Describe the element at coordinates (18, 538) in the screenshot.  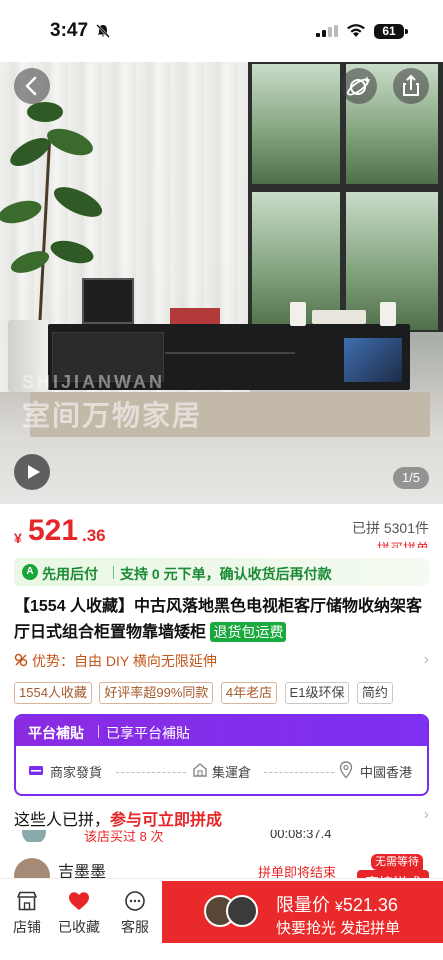
I see `price-currency: ¥` at that location.